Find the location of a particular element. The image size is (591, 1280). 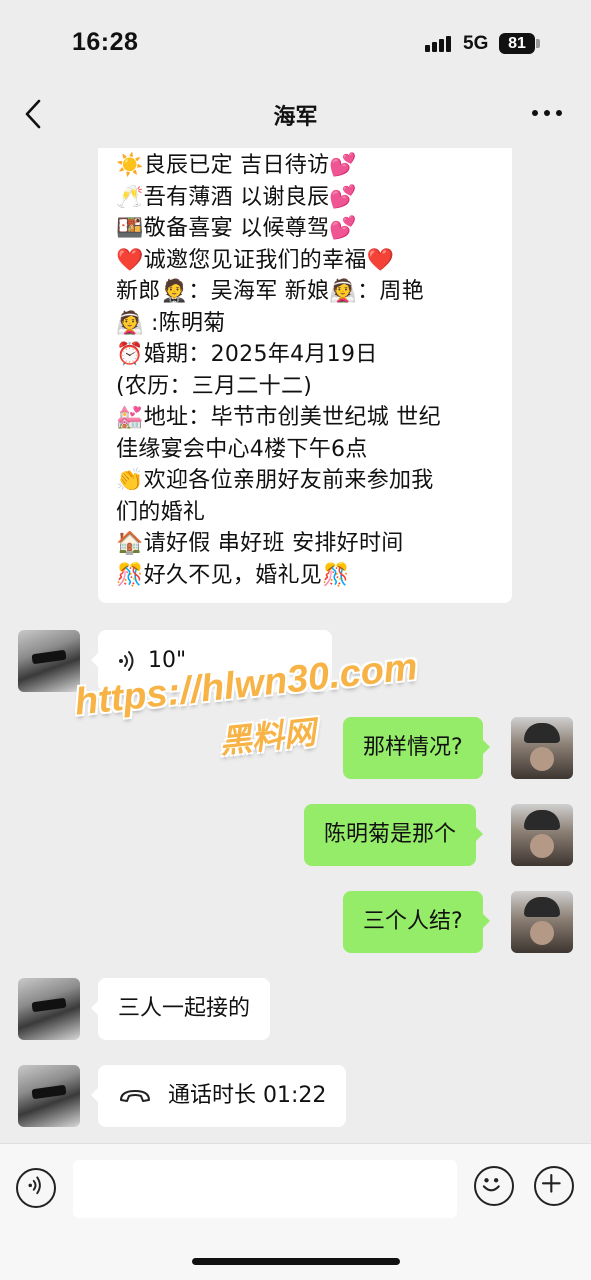

emoji-icon is located at coordinates (494, 1186).